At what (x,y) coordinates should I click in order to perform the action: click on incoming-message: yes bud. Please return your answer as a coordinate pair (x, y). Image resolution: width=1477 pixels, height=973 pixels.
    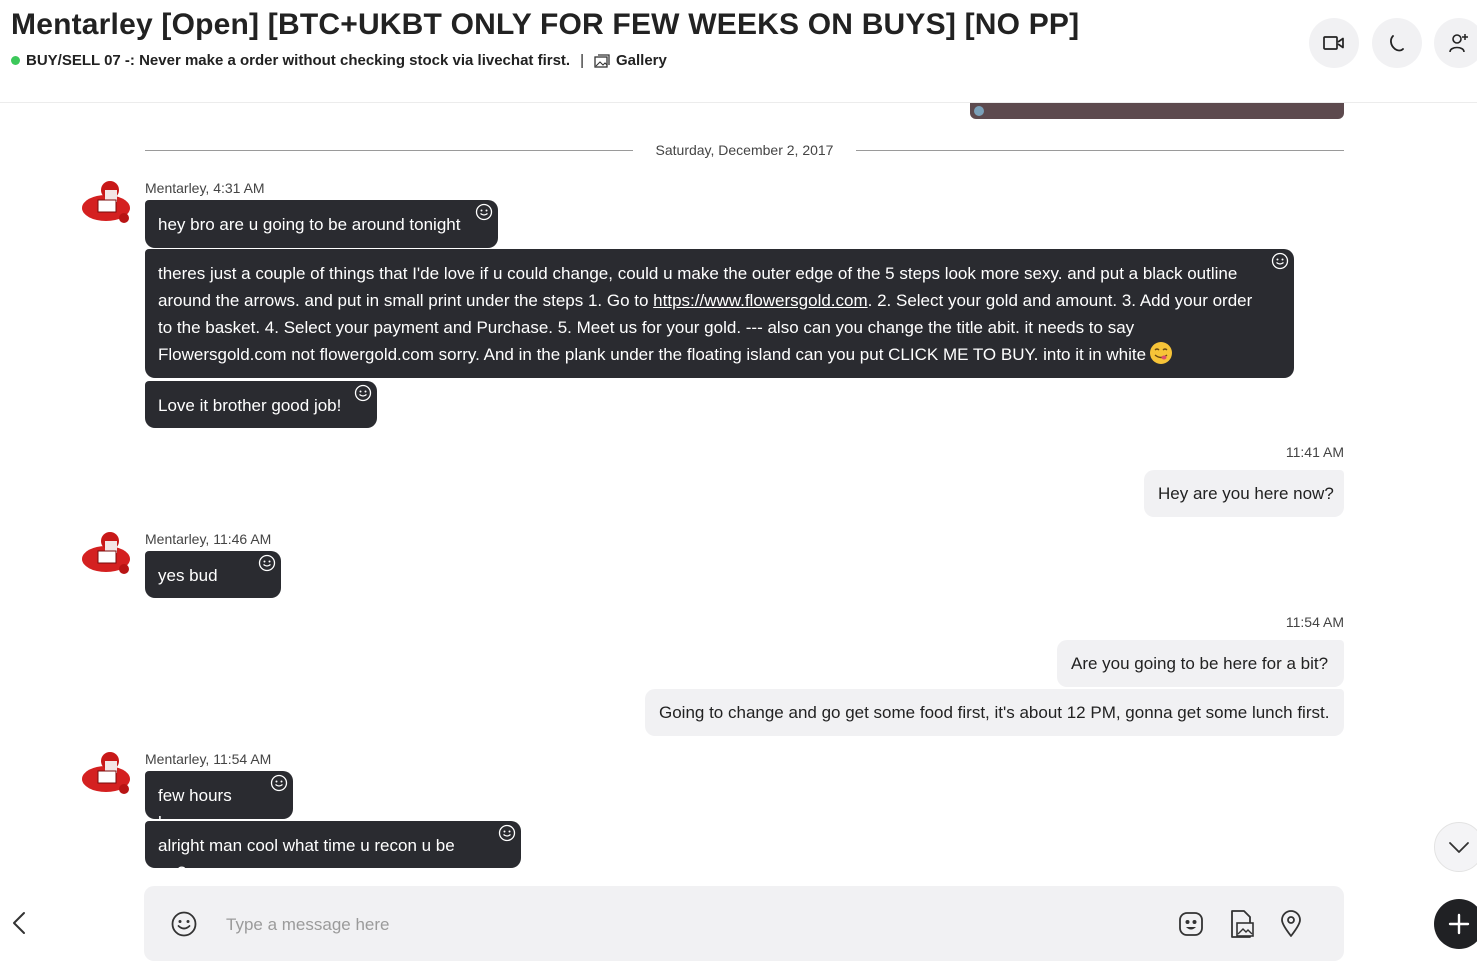
    Looking at the image, I should click on (213, 574).